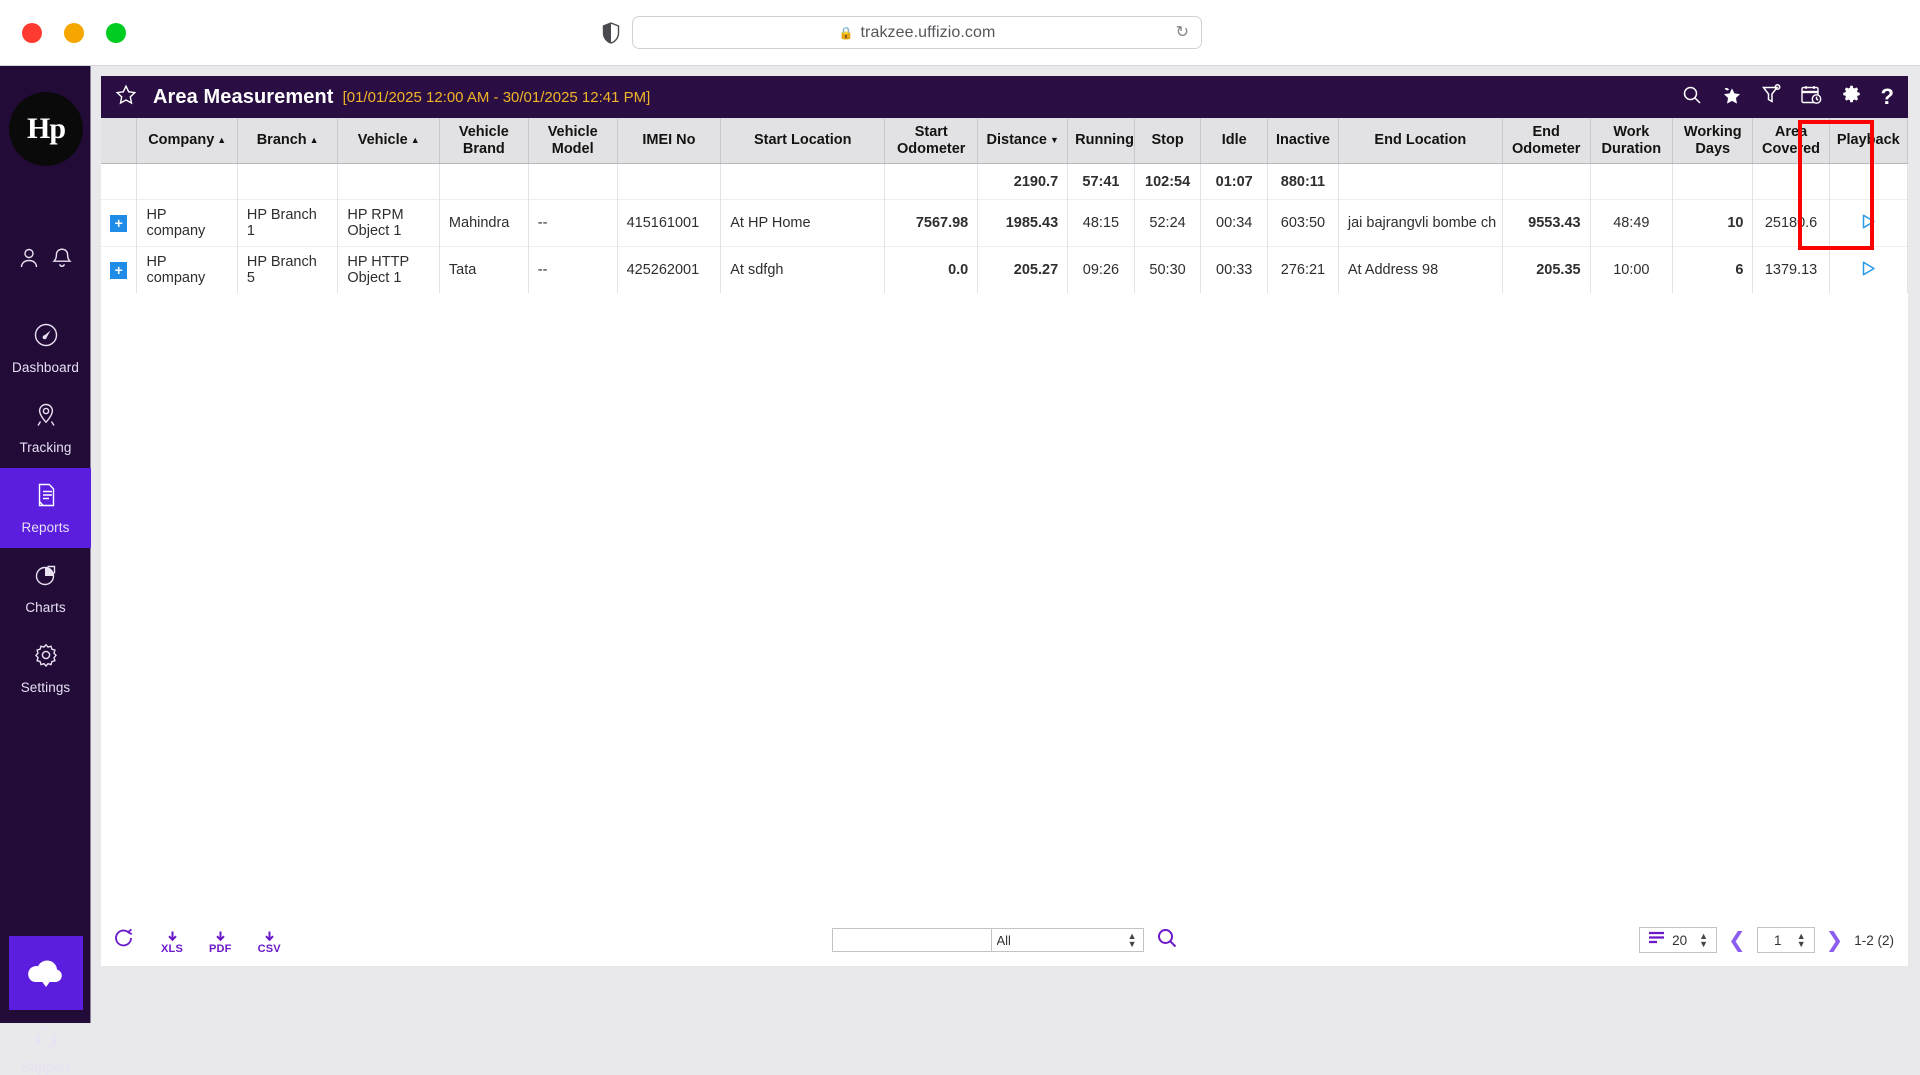 This screenshot has width=1920, height=1075. Describe the element at coordinates (484, 223) in the screenshot. I see `cell-vehicle-brand: Mahindra` at that location.